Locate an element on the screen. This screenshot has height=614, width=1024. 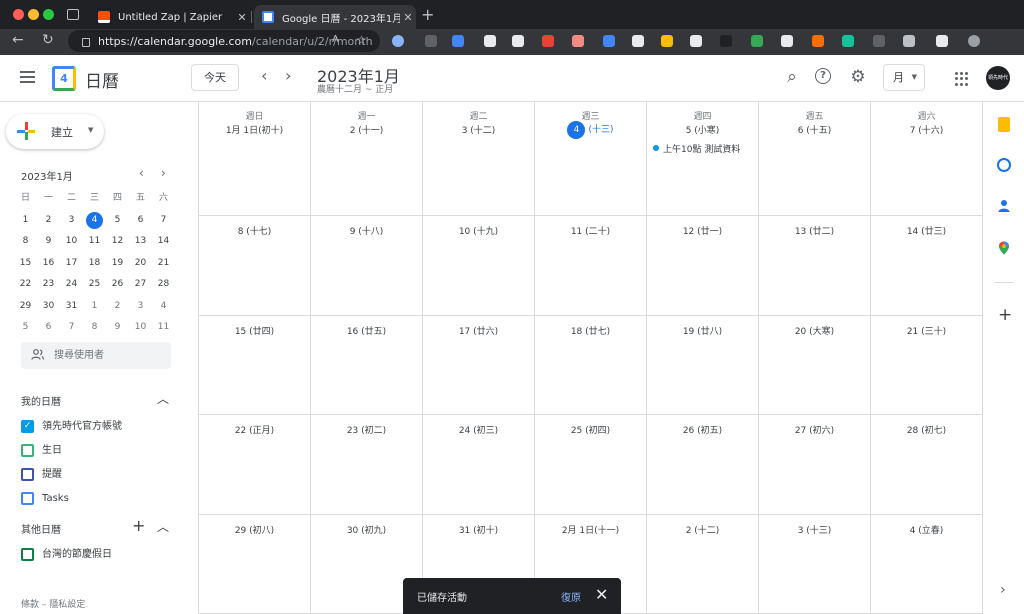
tab-close-icon: ✕ is located at coordinates (408, 17).